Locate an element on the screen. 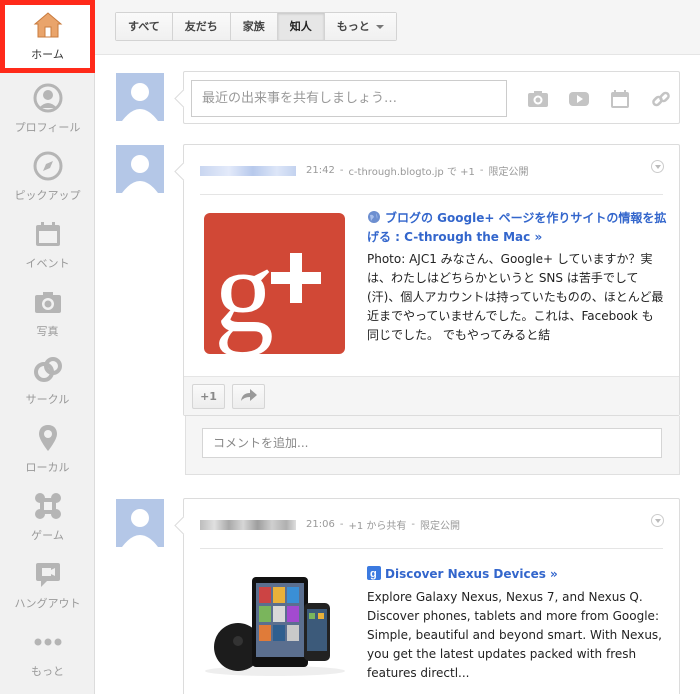 The height and width of the screenshot is (694, 700). calendar-icon is located at coordinates (48, 234).